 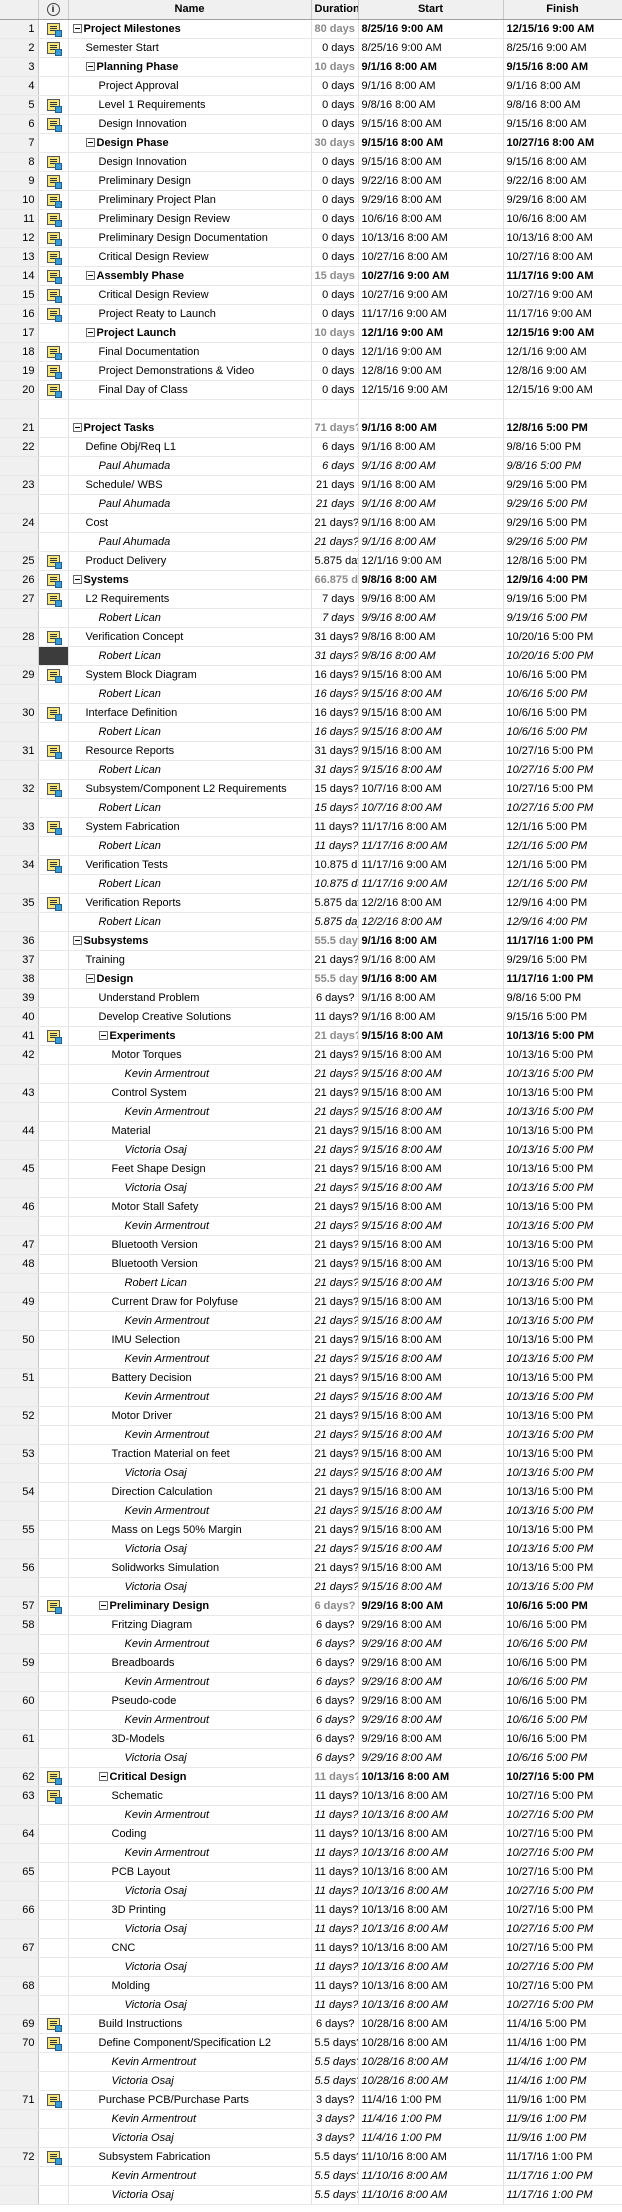 I want to click on row-id-cell: 30, so click(x=19, y=713).